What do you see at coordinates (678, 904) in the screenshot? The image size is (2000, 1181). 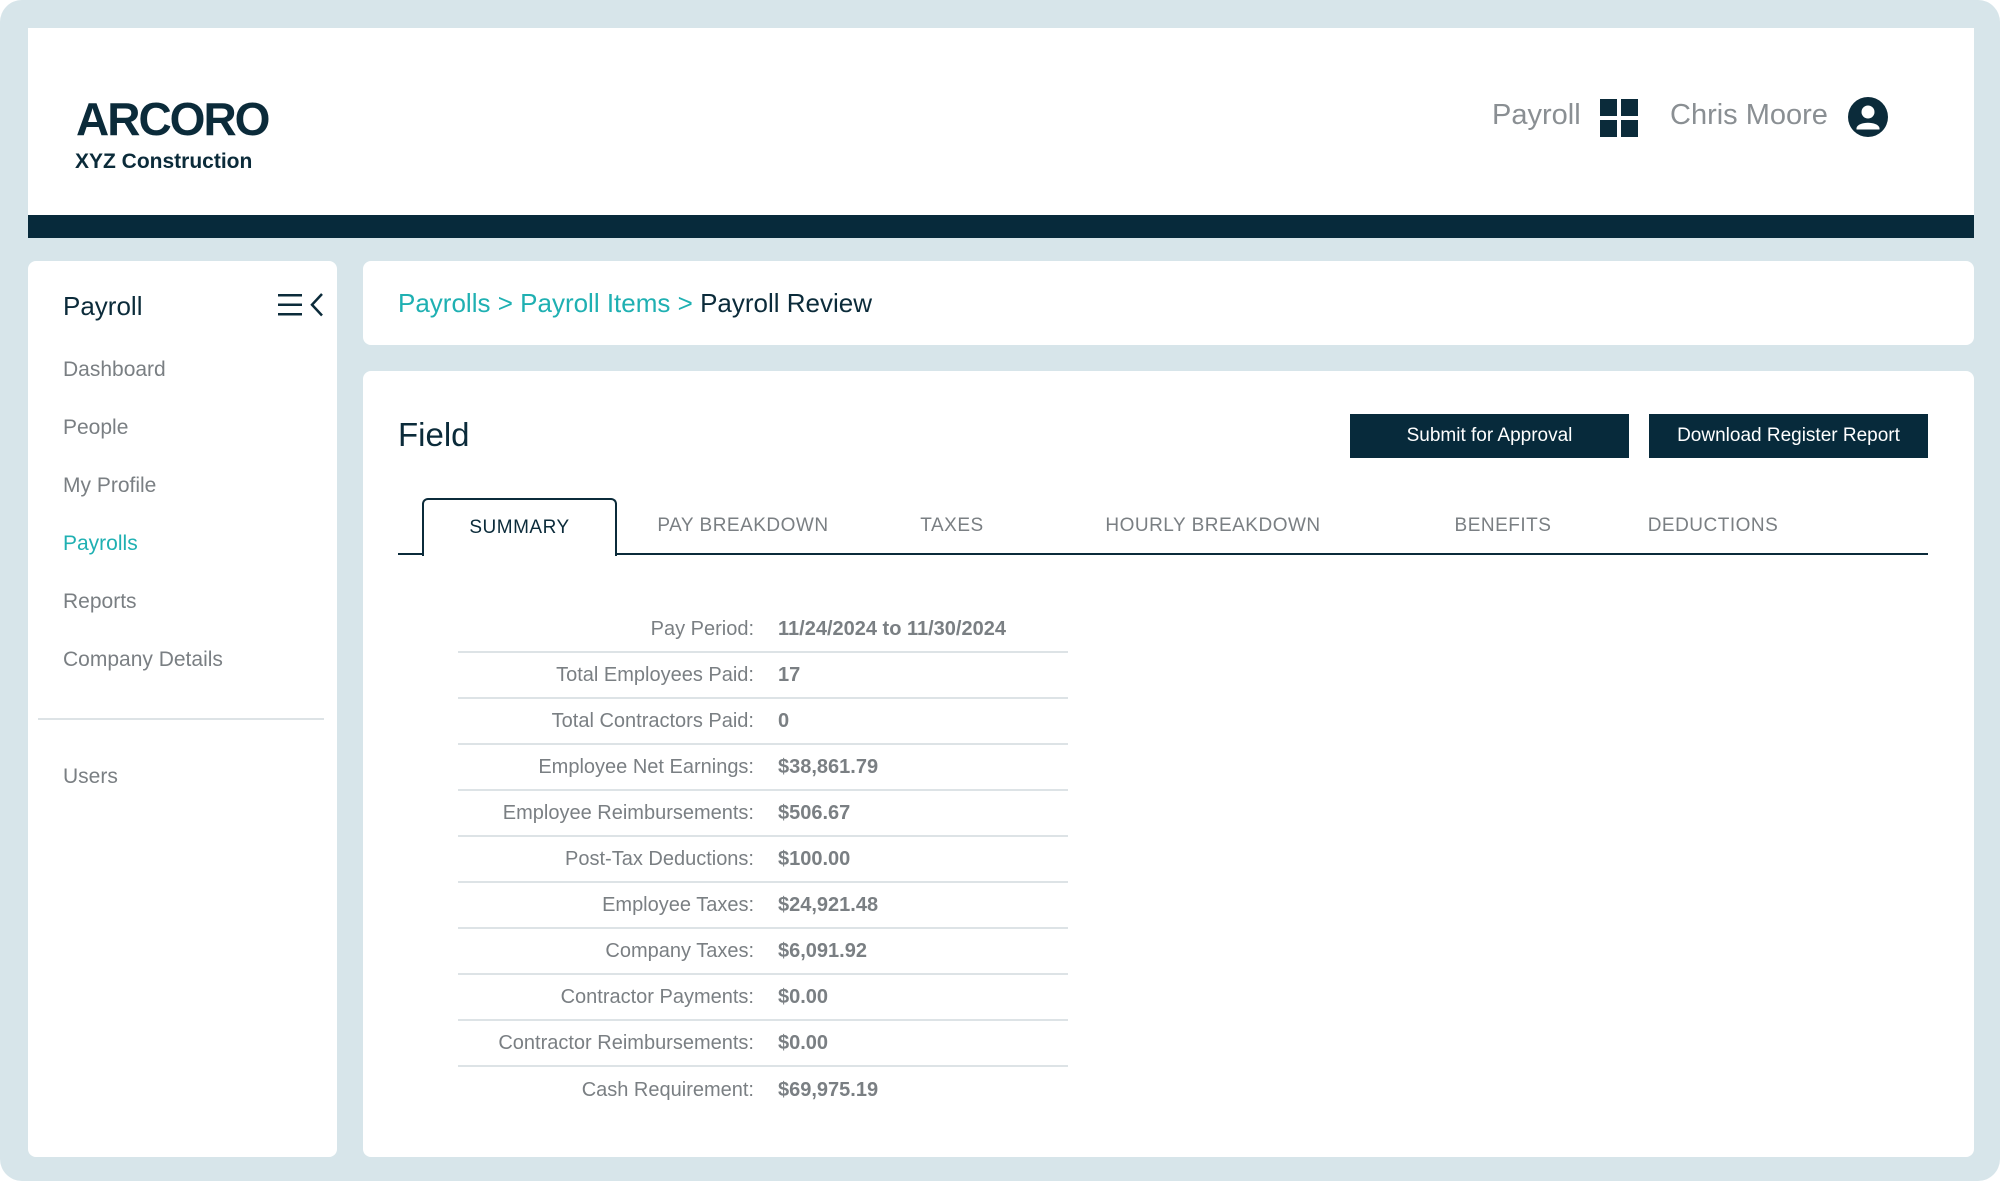 I see `summary-label: Employee Taxes:` at bounding box center [678, 904].